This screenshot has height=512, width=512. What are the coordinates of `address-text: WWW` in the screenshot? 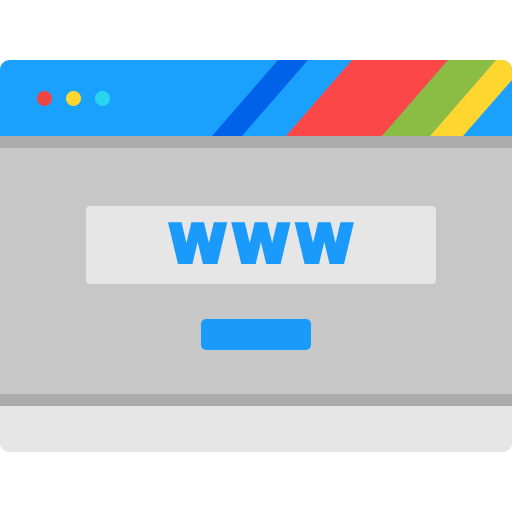 It's located at (263, 245).